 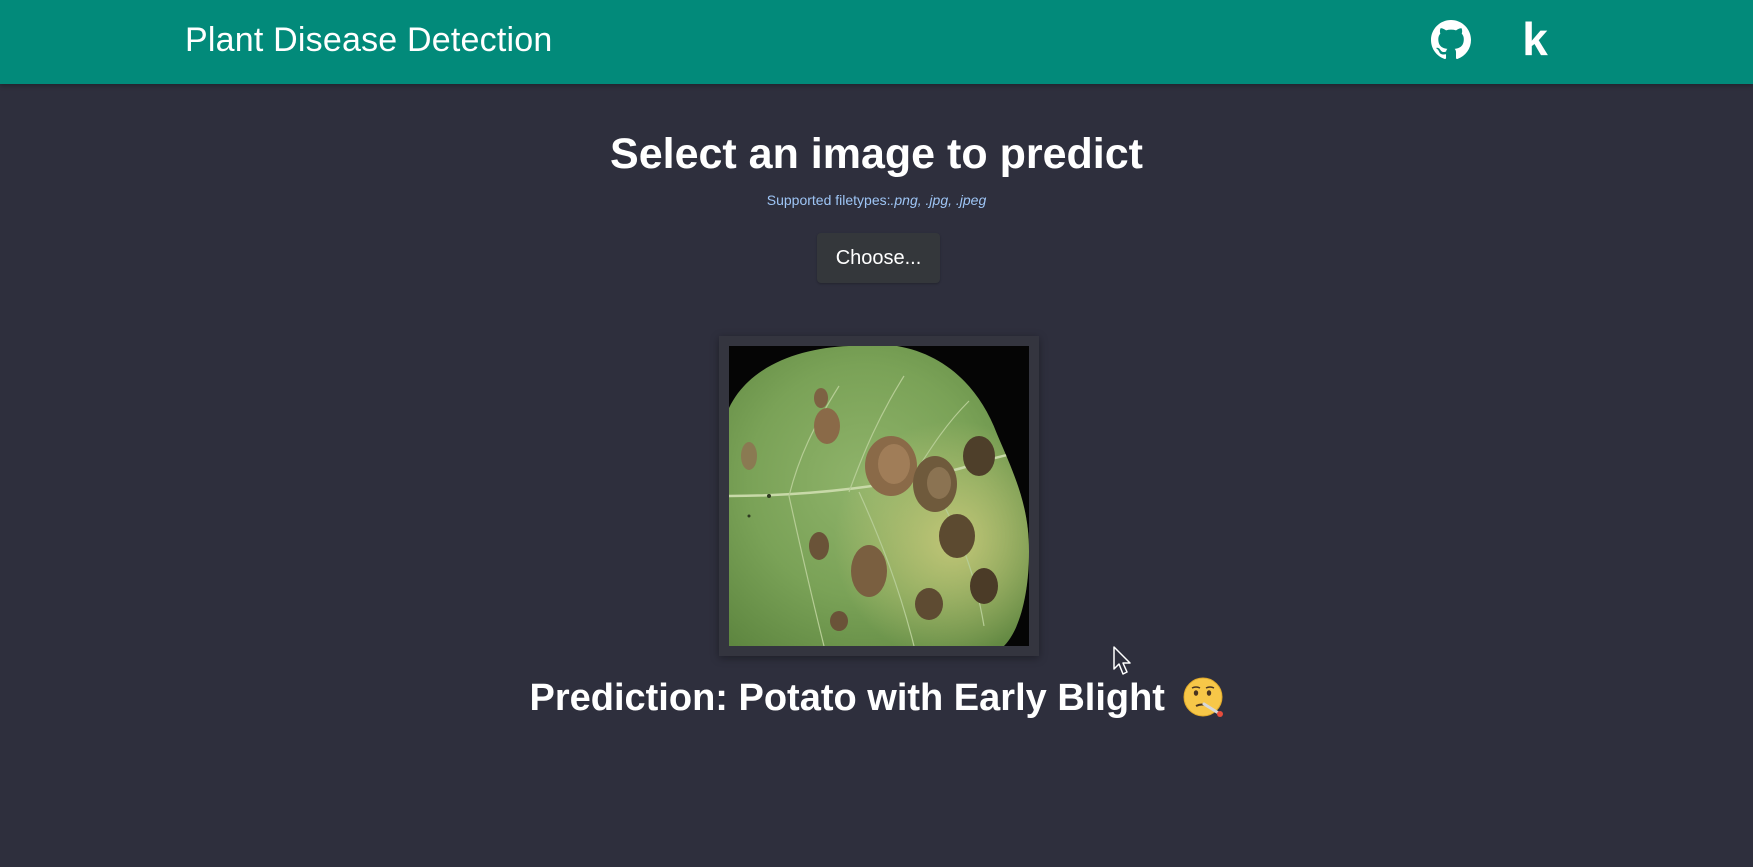 I want to click on leaf-image, so click(x=879, y=496).